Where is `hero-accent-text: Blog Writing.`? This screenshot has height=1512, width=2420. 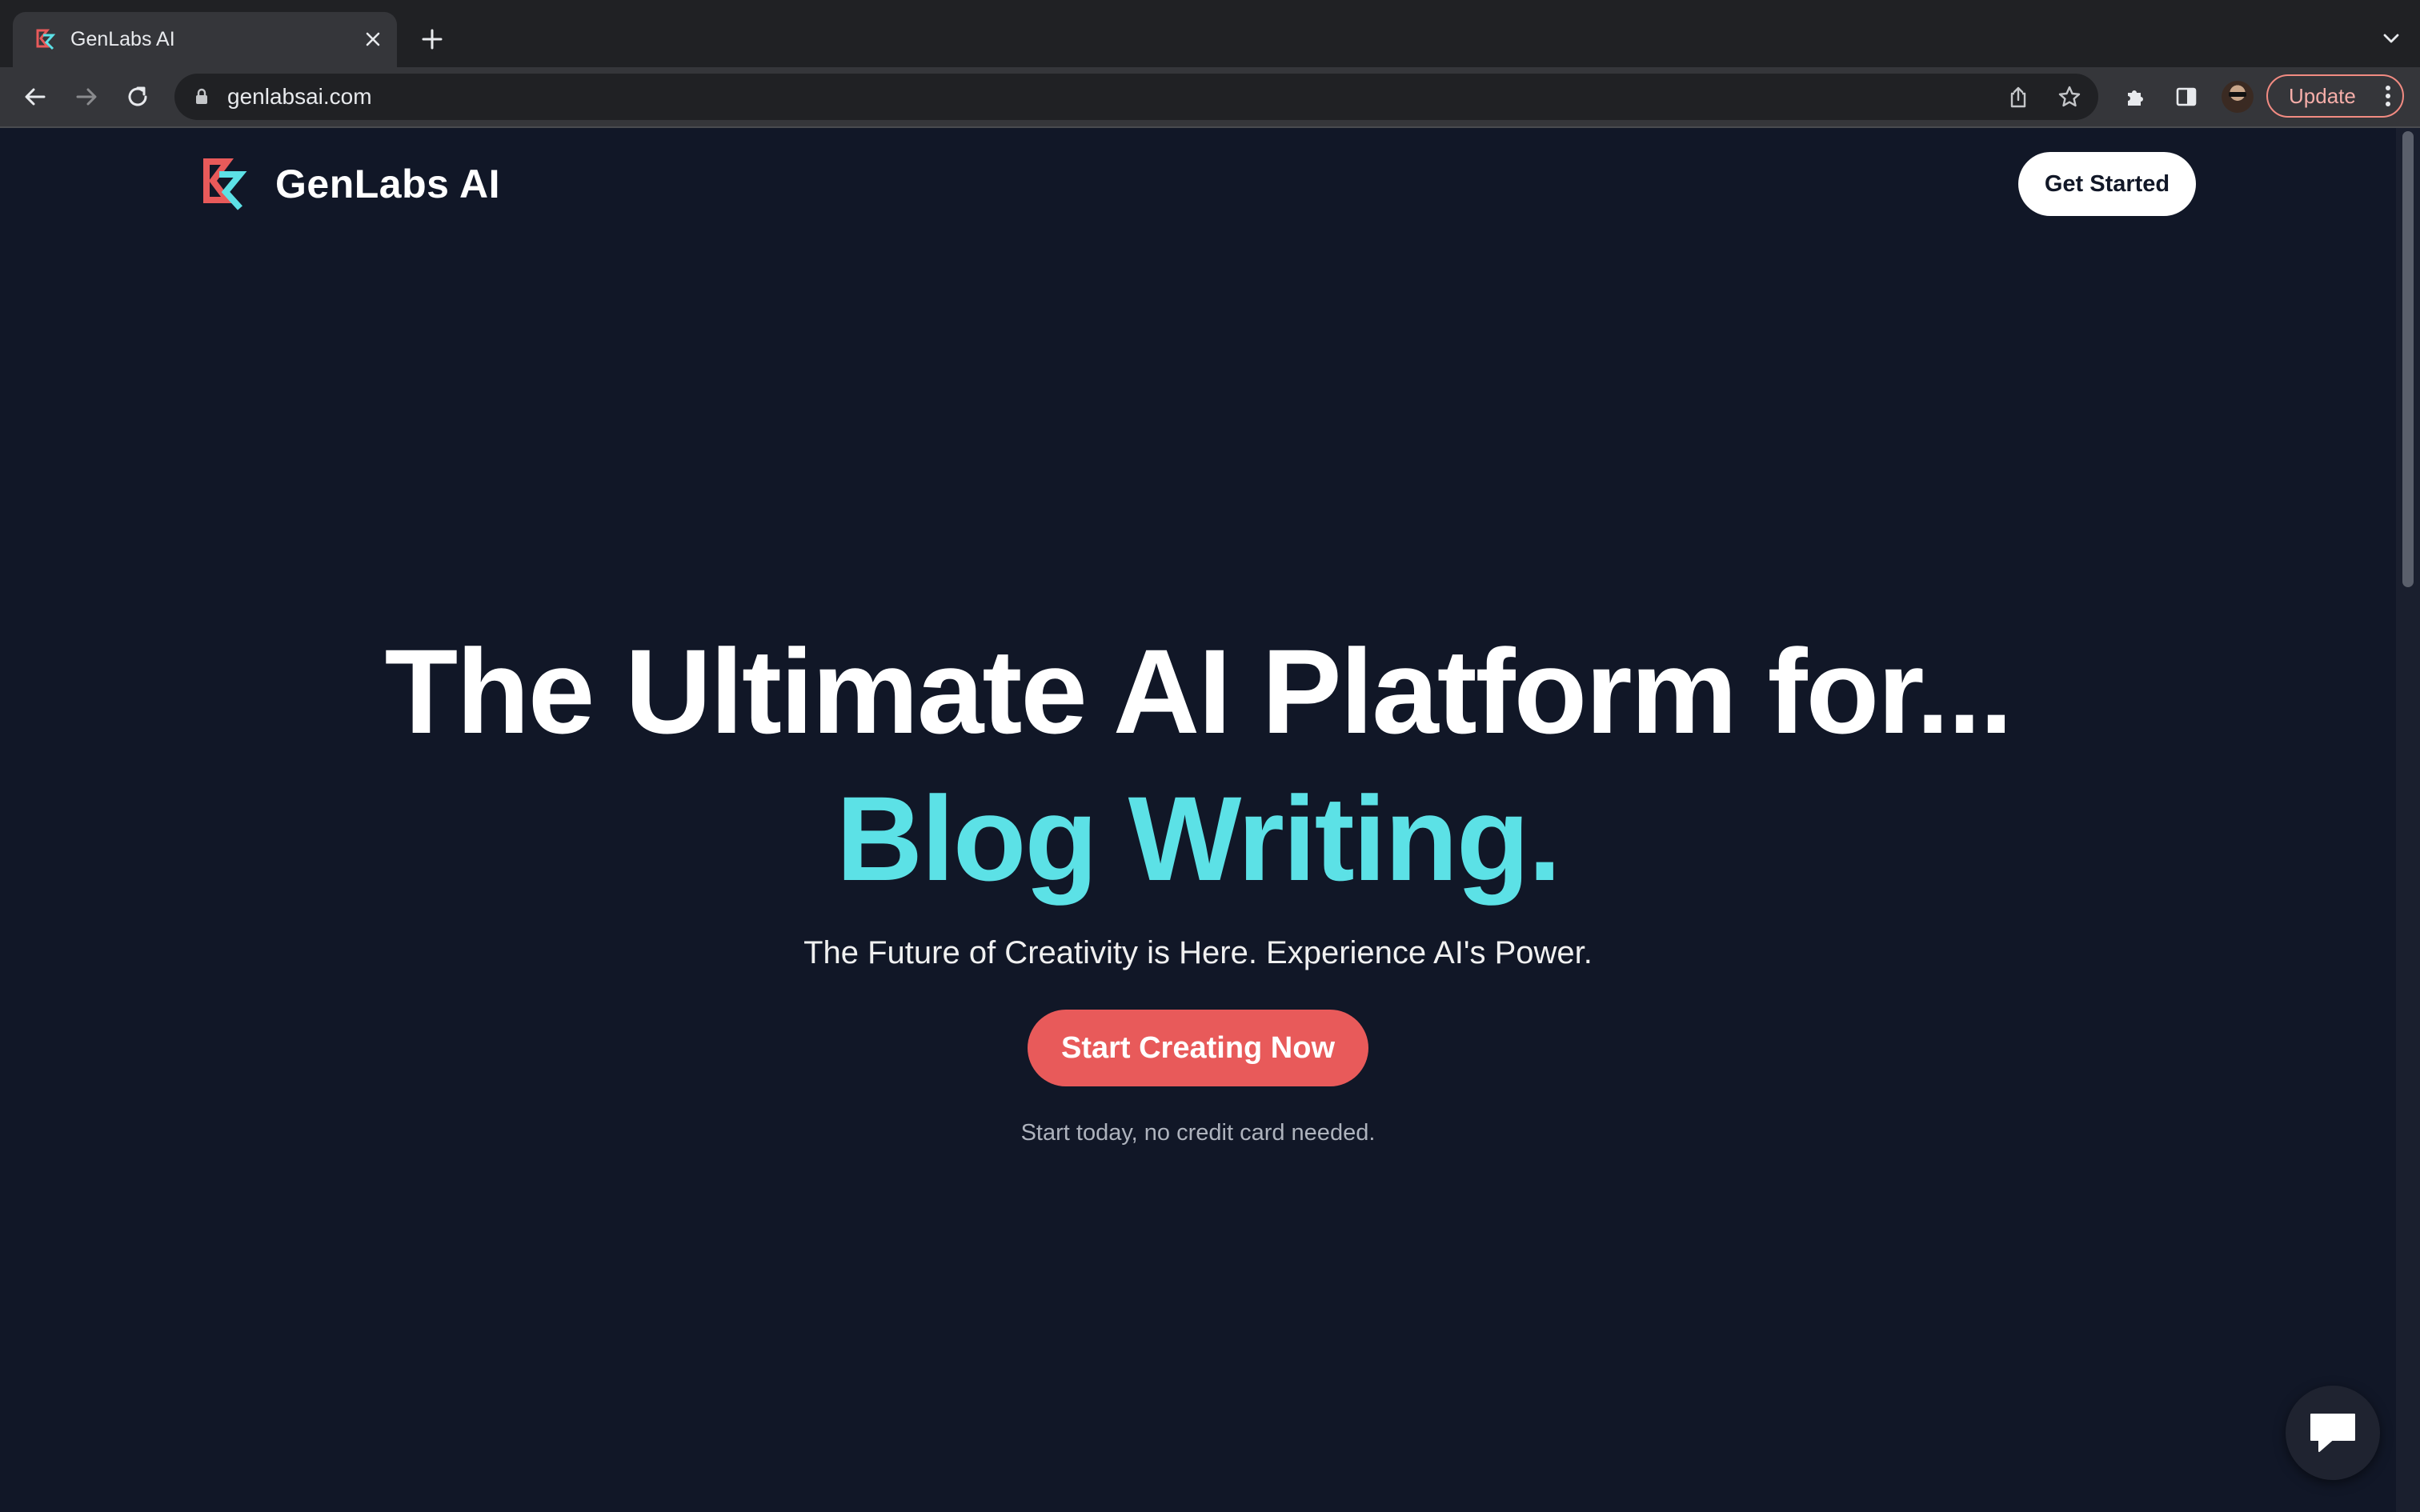
hero-accent-text: Blog Writing. is located at coordinates (1198, 838).